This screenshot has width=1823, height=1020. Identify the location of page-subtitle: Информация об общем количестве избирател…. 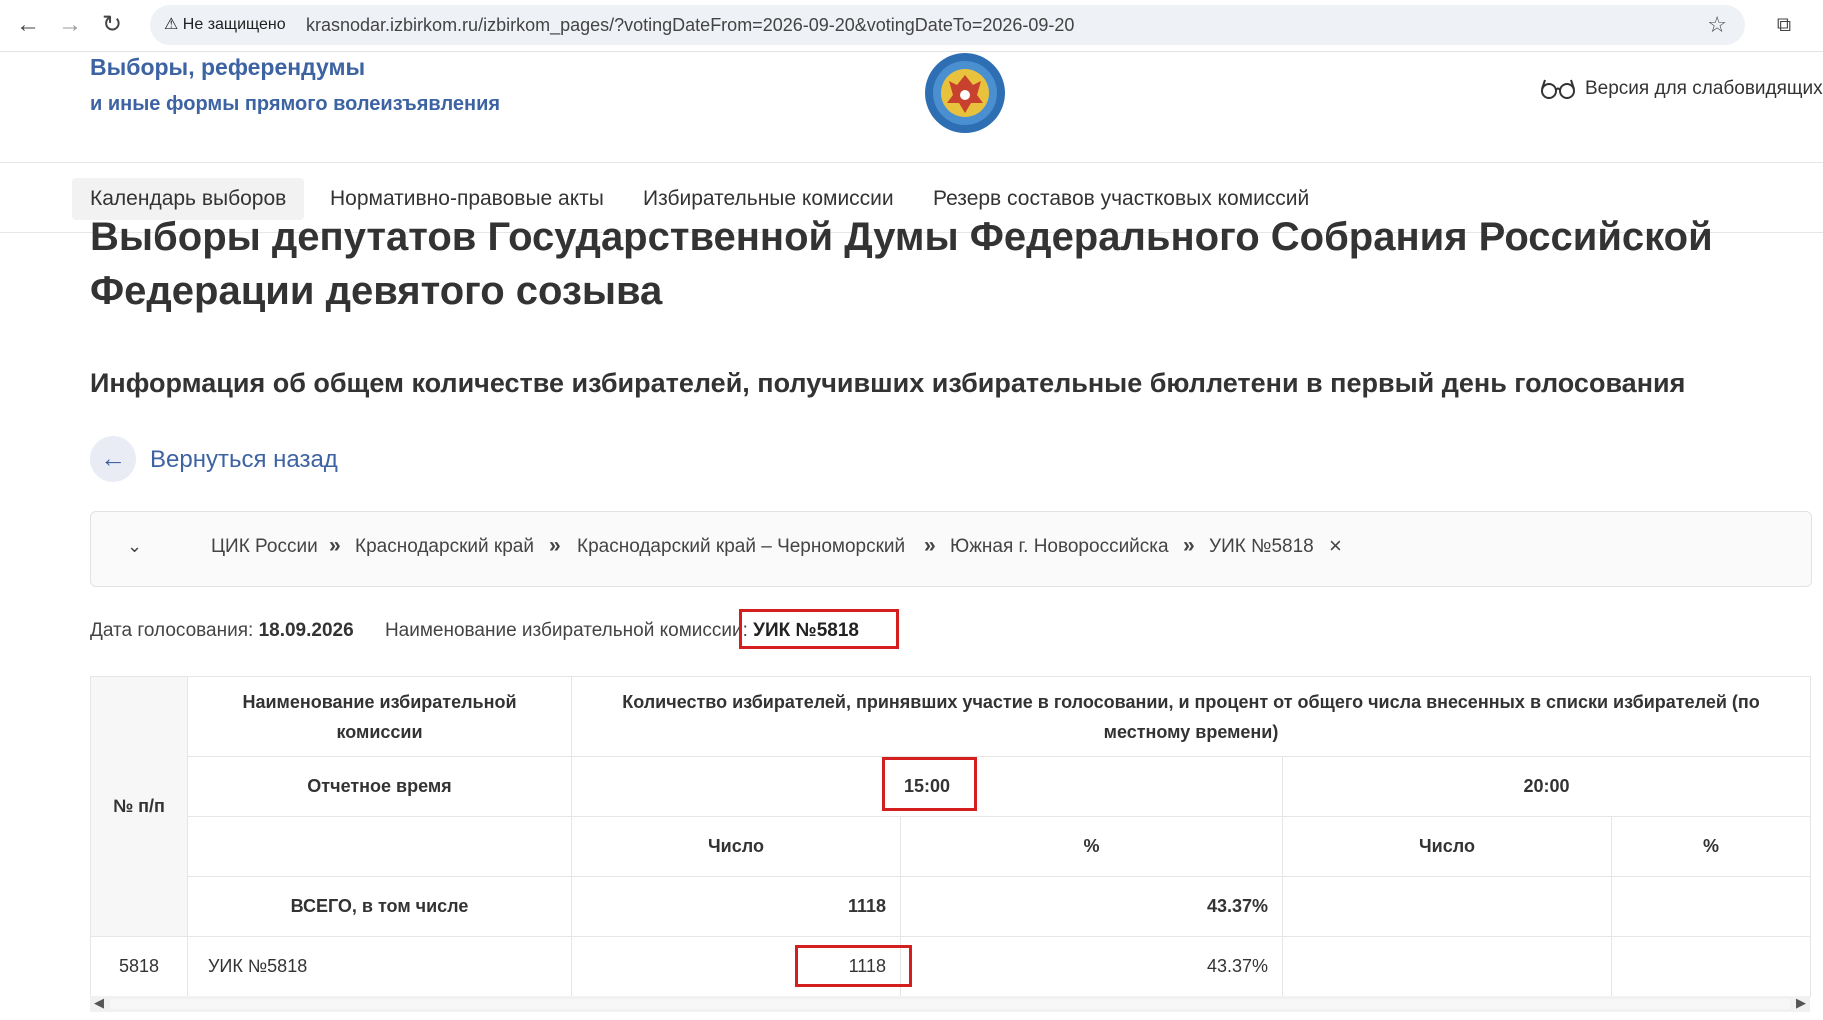
(888, 383).